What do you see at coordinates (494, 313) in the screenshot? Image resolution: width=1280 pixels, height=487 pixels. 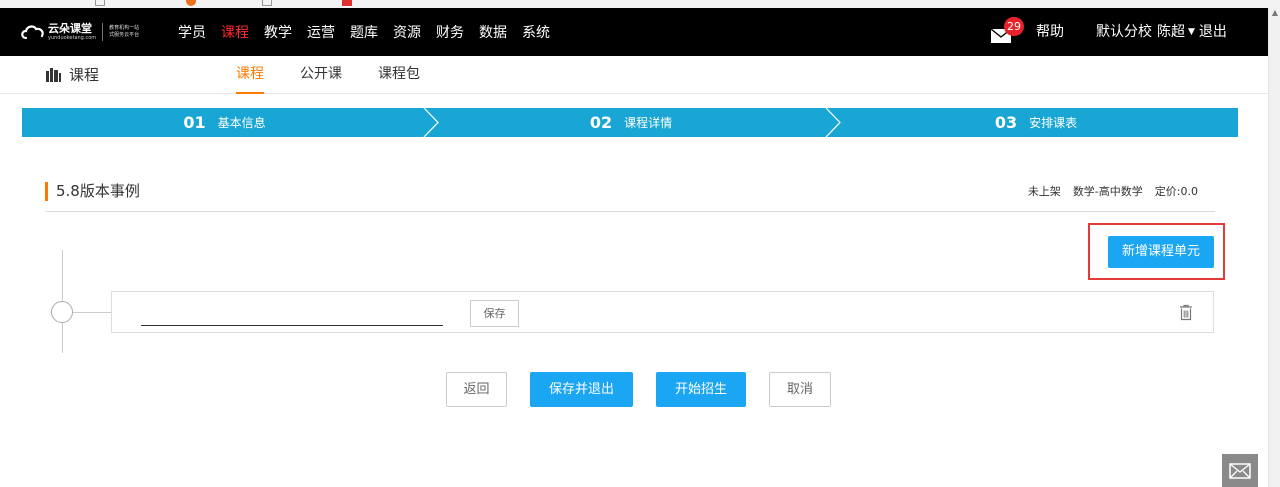 I see `unit-save-button: 保存` at bounding box center [494, 313].